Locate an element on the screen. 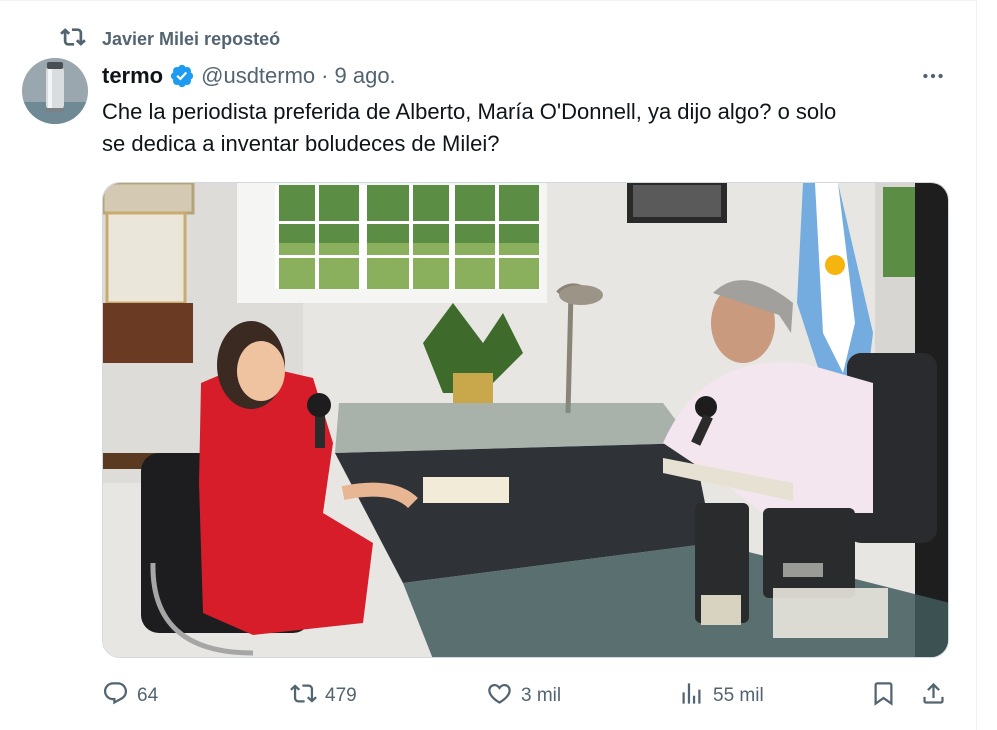 This screenshot has width=997, height=730. author-handle: @usdtermo is located at coordinates (258, 76).